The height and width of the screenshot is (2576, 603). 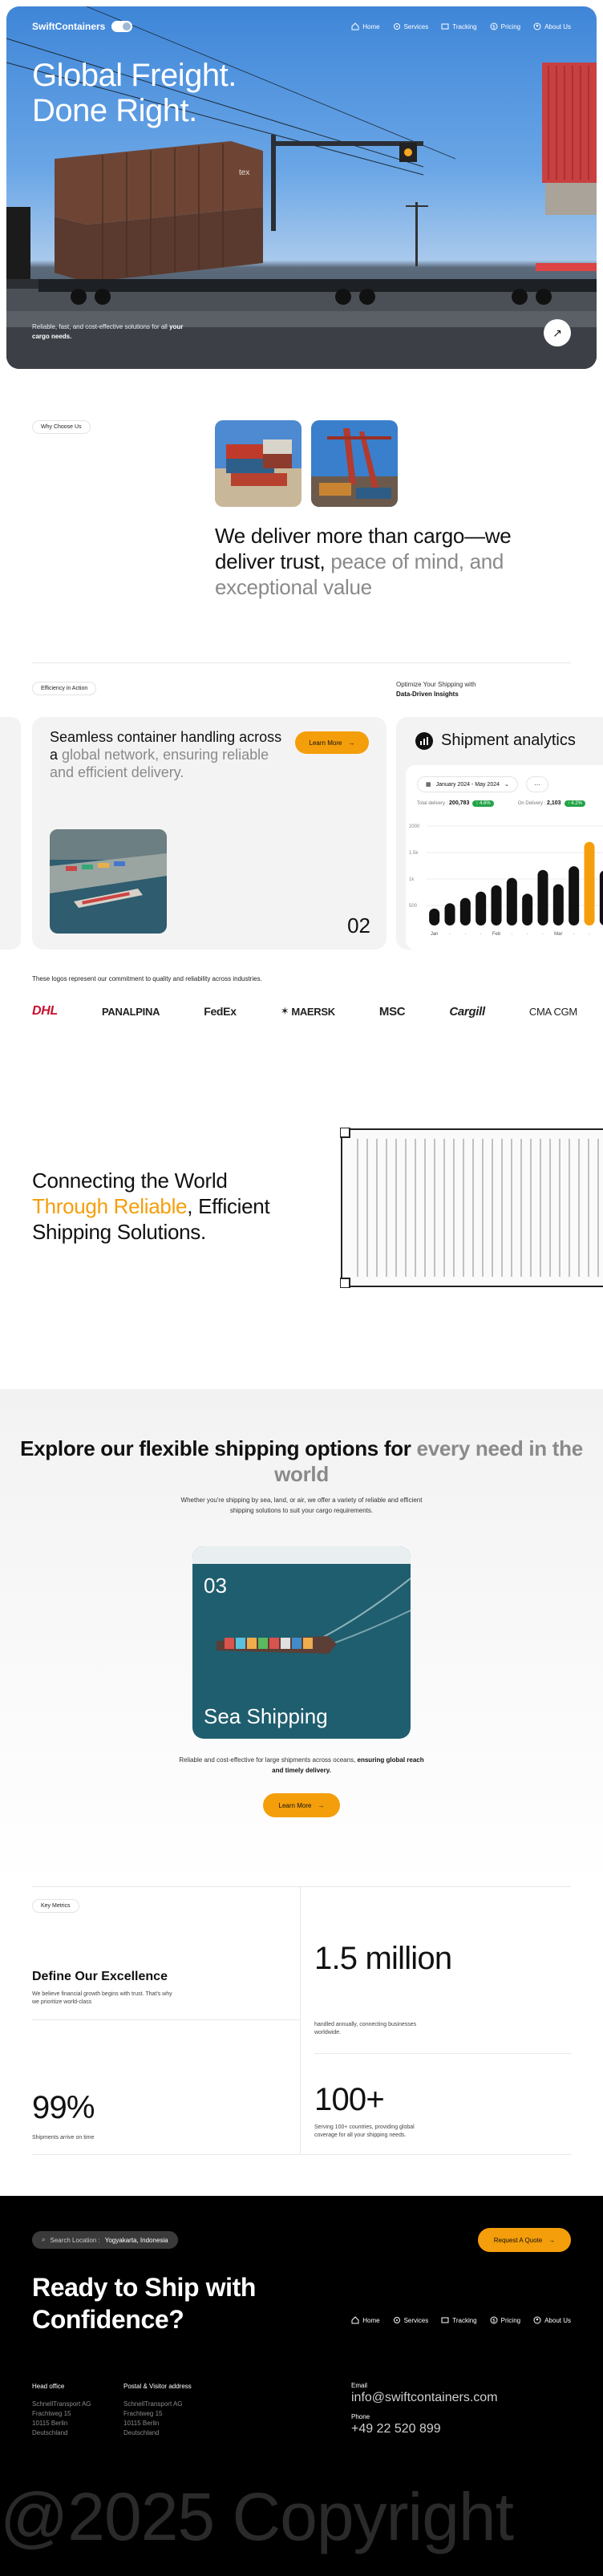 I want to click on explore-learn-more-button: Learn More →, so click(x=302, y=1805).